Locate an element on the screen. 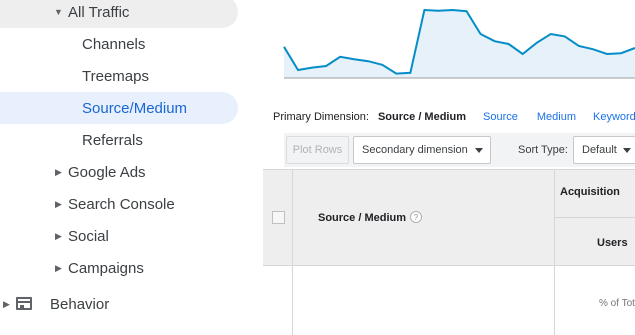 This screenshot has height=335, width=635. chart-area-fill is located at coordinates (459, 44).